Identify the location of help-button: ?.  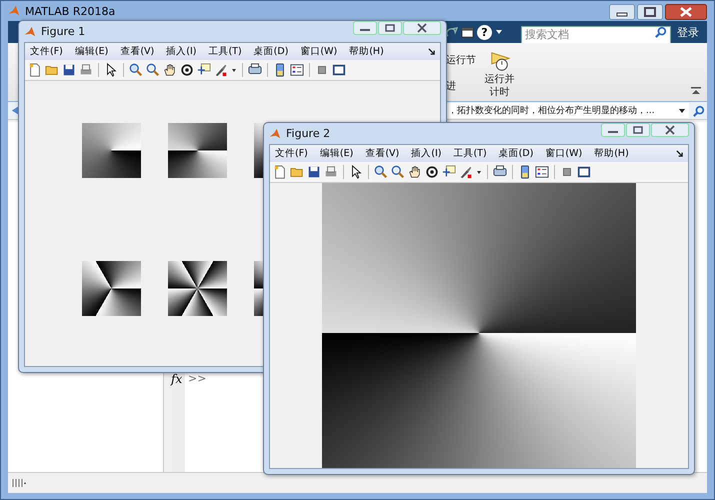
(484, 32).